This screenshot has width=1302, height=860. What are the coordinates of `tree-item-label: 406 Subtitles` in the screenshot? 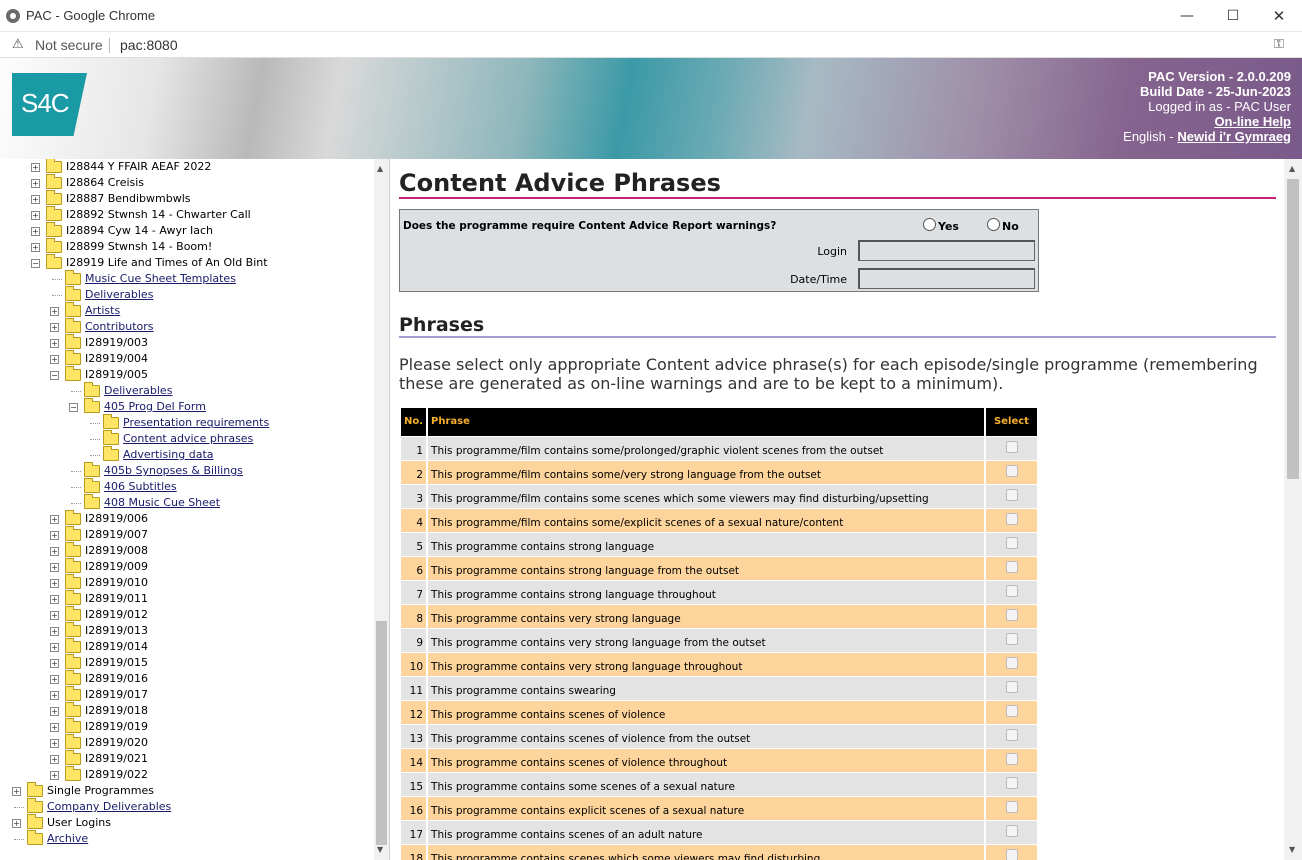 It's located at (140, 487).